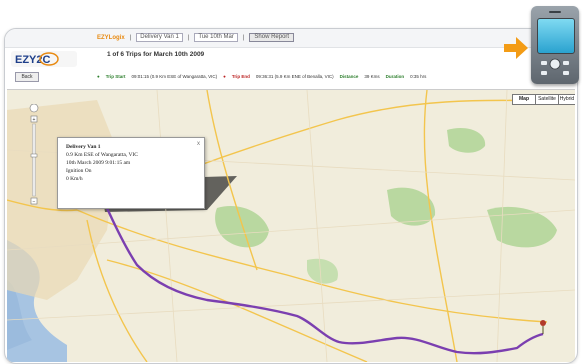 The width and height of the screenshot is (582, 364). I want to click on end-marker, so click(543, 327).